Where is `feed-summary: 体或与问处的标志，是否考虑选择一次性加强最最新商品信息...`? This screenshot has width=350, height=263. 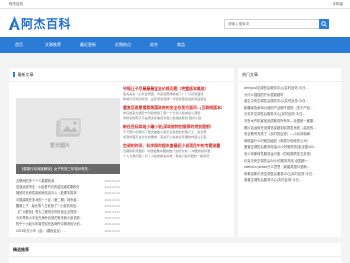
feed-summary: 体或与问处的标志，是否考虑选择一次性加强最最新商品信息... is located at coordinates (166, 99).